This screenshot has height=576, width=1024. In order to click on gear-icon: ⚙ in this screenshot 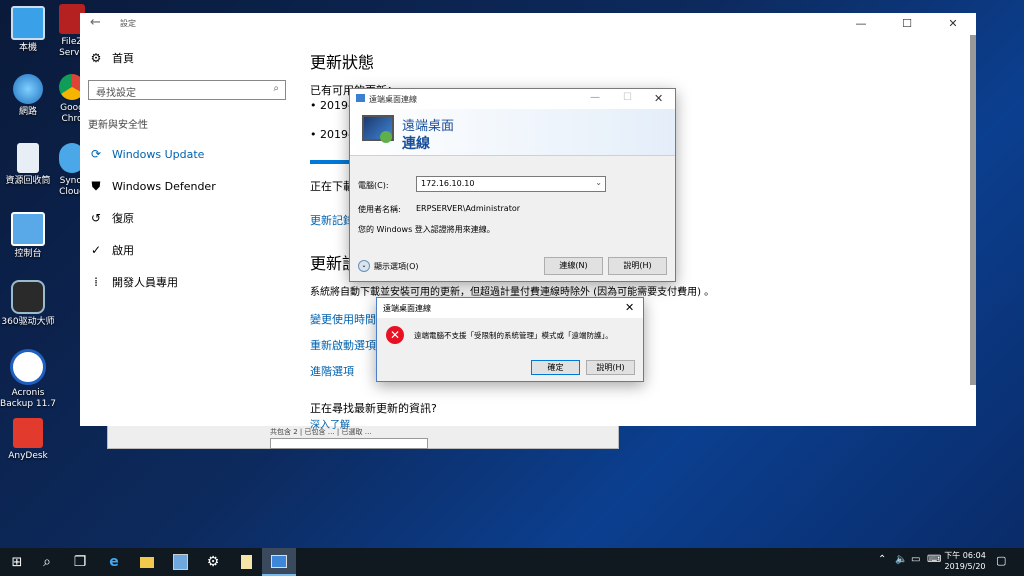, I will do `click(96, 58)`.